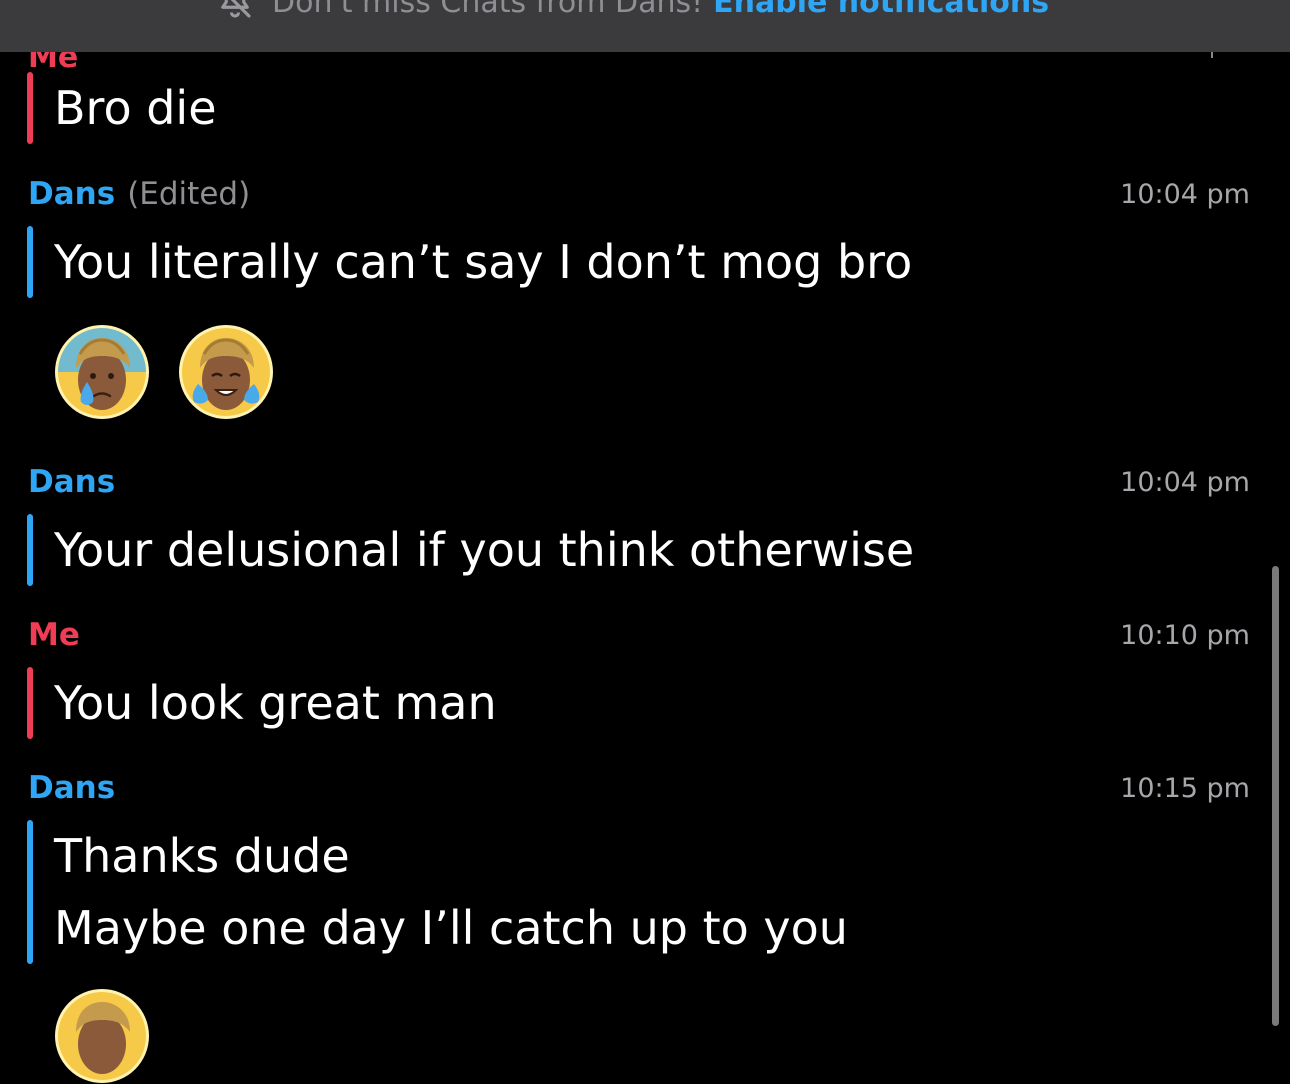 This screenshot has width=1290, height=1084. What do you see at coordinates (54, 635) in the screenshot?
I see `sender-name: Me` at bounding box center [54, 635].